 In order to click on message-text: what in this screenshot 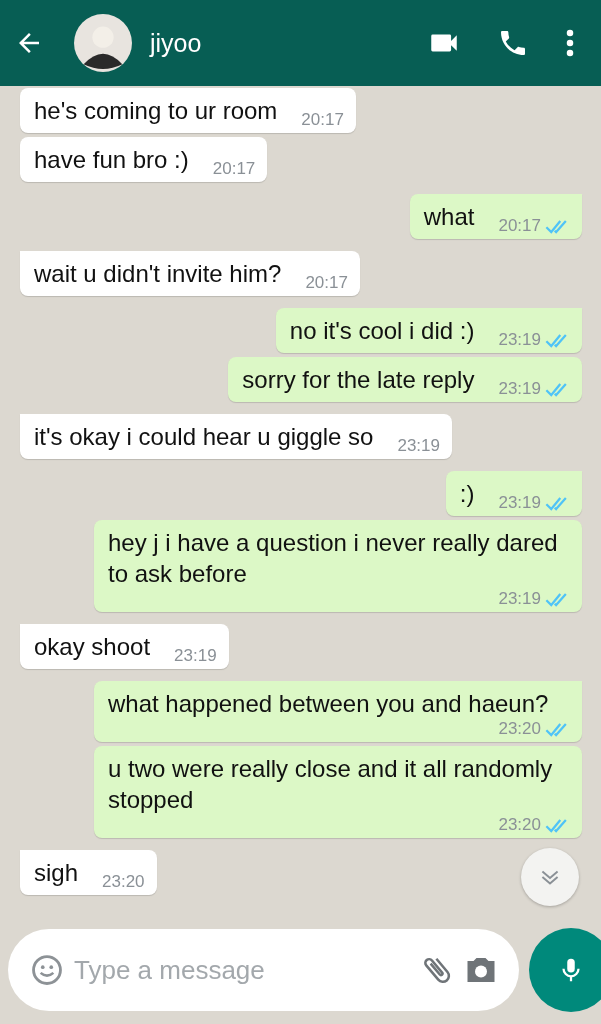, I will do `click(449, 217)`.